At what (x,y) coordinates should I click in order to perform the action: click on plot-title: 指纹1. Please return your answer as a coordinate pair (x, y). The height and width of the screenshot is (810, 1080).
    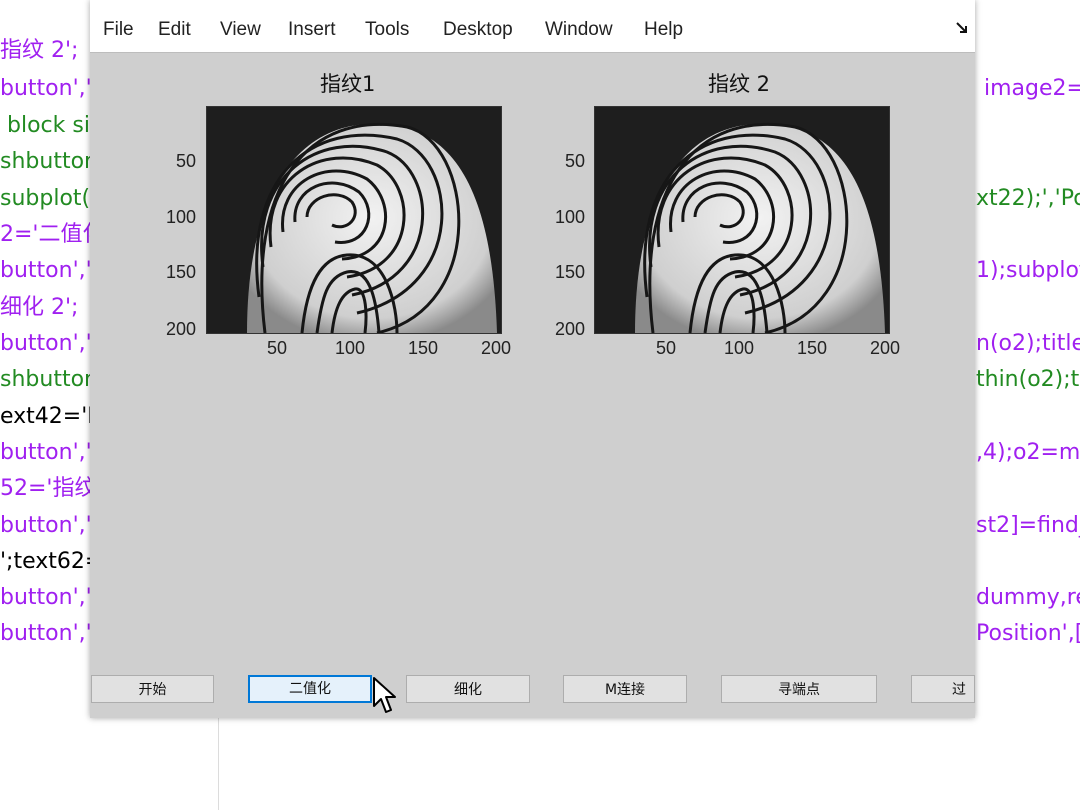
    Looking at the image, I should click on (348, 84).